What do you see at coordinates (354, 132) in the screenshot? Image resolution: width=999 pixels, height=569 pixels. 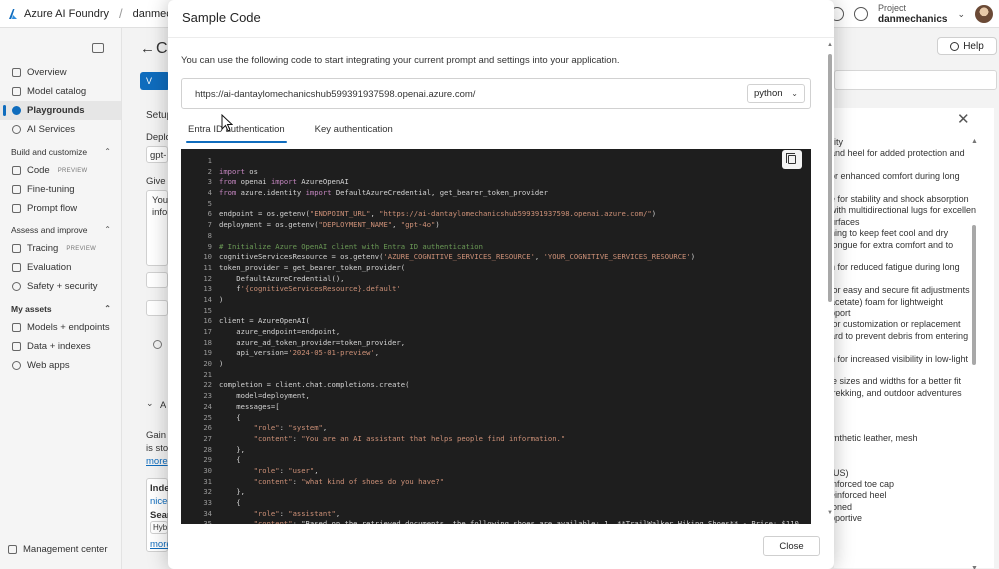 I see `tab-key-authentication: Key authentication` at bounding box center [354, 132].